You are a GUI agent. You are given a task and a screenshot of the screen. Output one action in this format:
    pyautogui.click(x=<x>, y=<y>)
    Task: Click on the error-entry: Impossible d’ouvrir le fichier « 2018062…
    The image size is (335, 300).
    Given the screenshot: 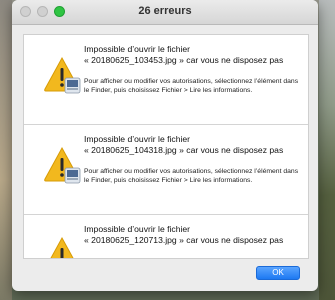 What is the action you would take?
    pyautogui.click(x=166, y=236)
    